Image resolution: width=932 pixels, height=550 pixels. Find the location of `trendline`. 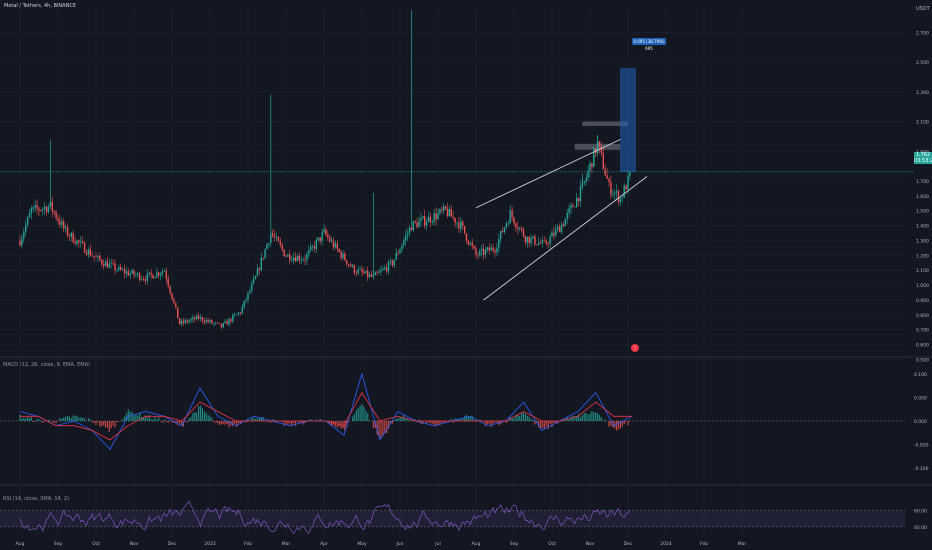

trendline is located at coordinates (548, 173).